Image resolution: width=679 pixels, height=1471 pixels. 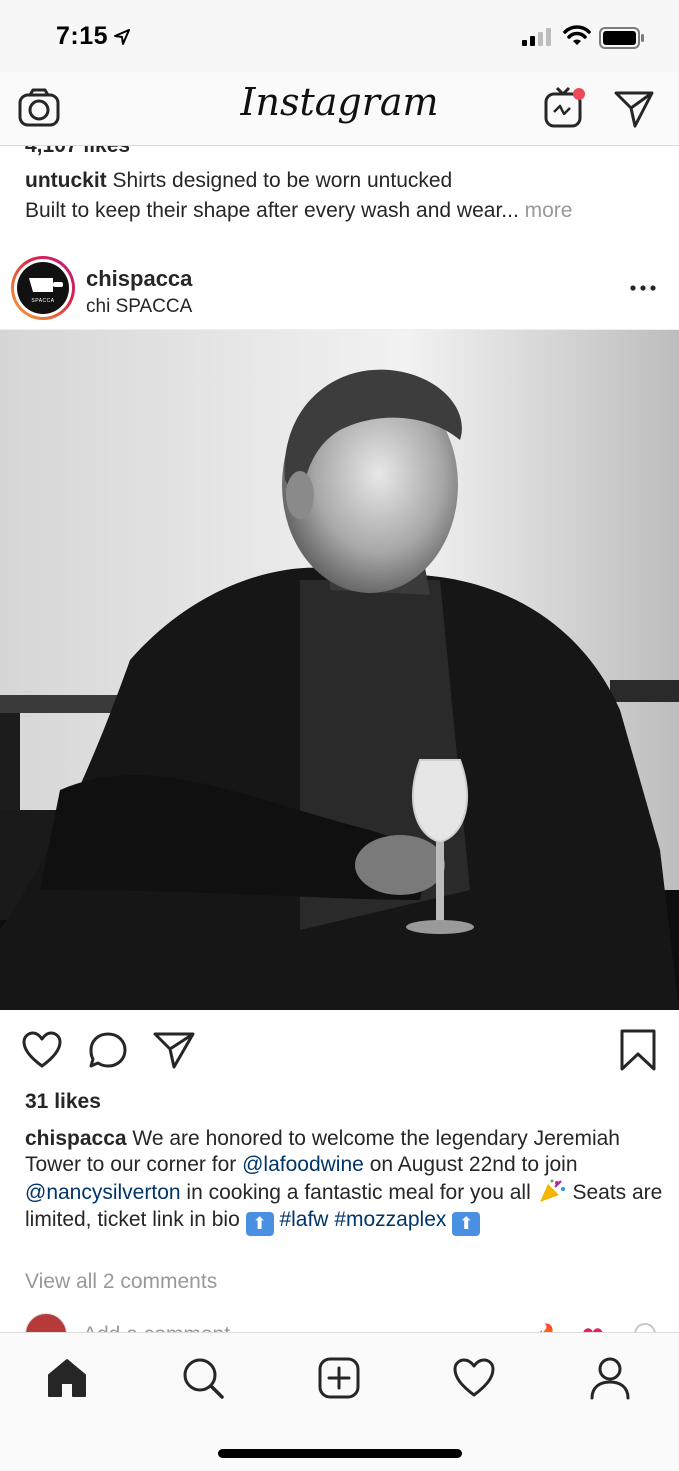 What do you see at coordinates (339, 36) in the screenshot?
I see `status-bar: 7:15` at bounding box center [339, 36].